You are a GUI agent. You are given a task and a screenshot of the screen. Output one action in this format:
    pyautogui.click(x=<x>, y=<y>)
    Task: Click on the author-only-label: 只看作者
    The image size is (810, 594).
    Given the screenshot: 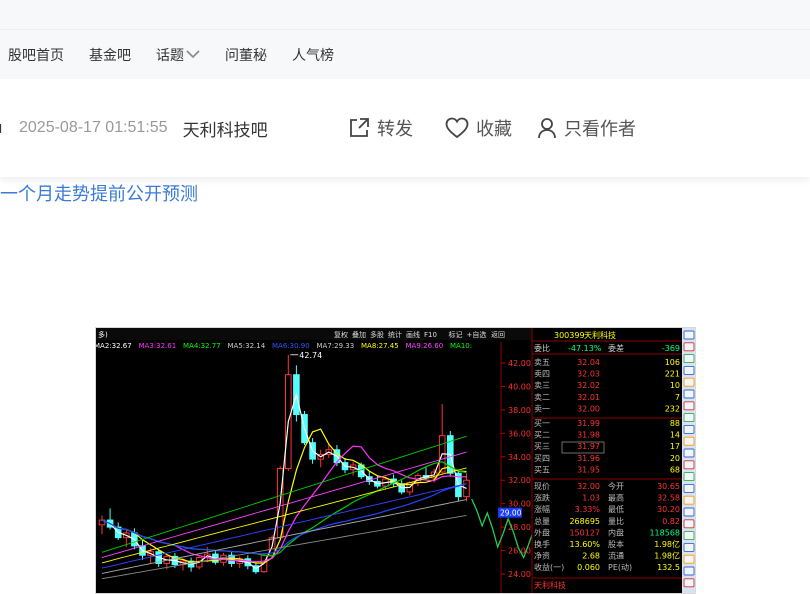 What is the action you would take?
    pyautogui.click(x=600, y=129)
    